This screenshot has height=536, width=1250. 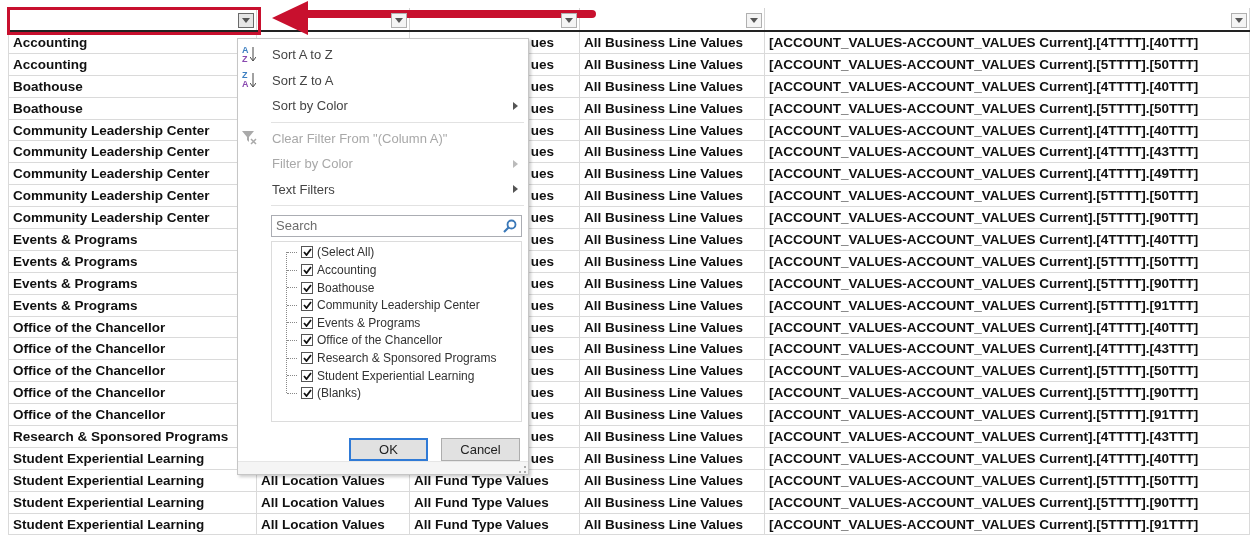 I want to click on value-label: (Blanks), so click(x=339, y=393).